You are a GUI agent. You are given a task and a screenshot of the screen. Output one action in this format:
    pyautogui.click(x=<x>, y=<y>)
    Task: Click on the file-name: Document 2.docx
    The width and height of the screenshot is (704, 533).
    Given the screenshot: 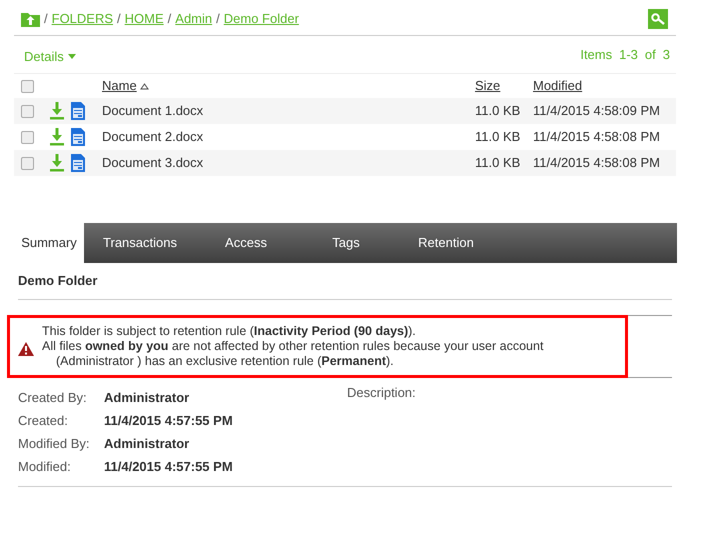 What is the action you would take?
    pyautogui.click(x=288, y=137)
    